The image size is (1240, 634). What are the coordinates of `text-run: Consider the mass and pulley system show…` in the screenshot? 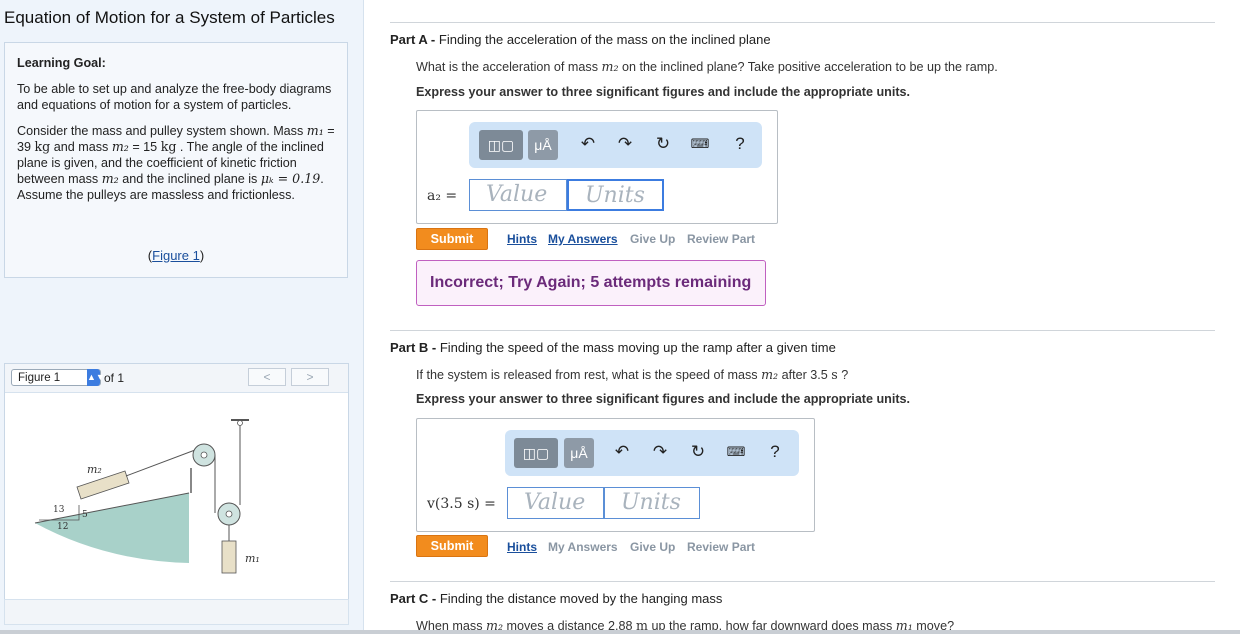 It's located at (162, 131).